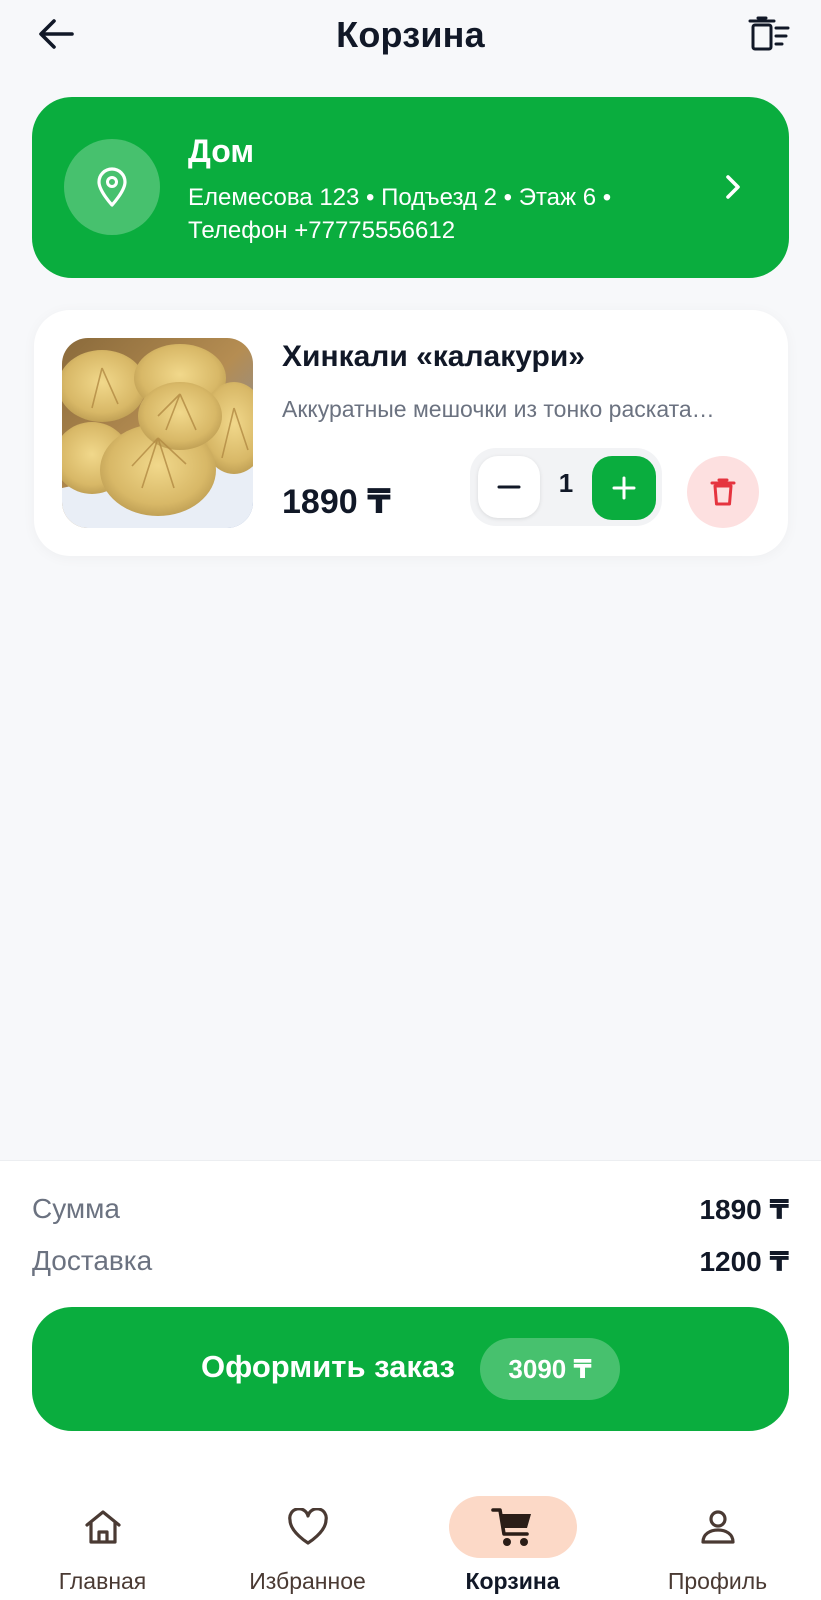 The image size is (821, 1600). What do you see at coordinates (733, 187) in the screenshot?
I see `chevron-right-icon` at bounding box center [733, 187].